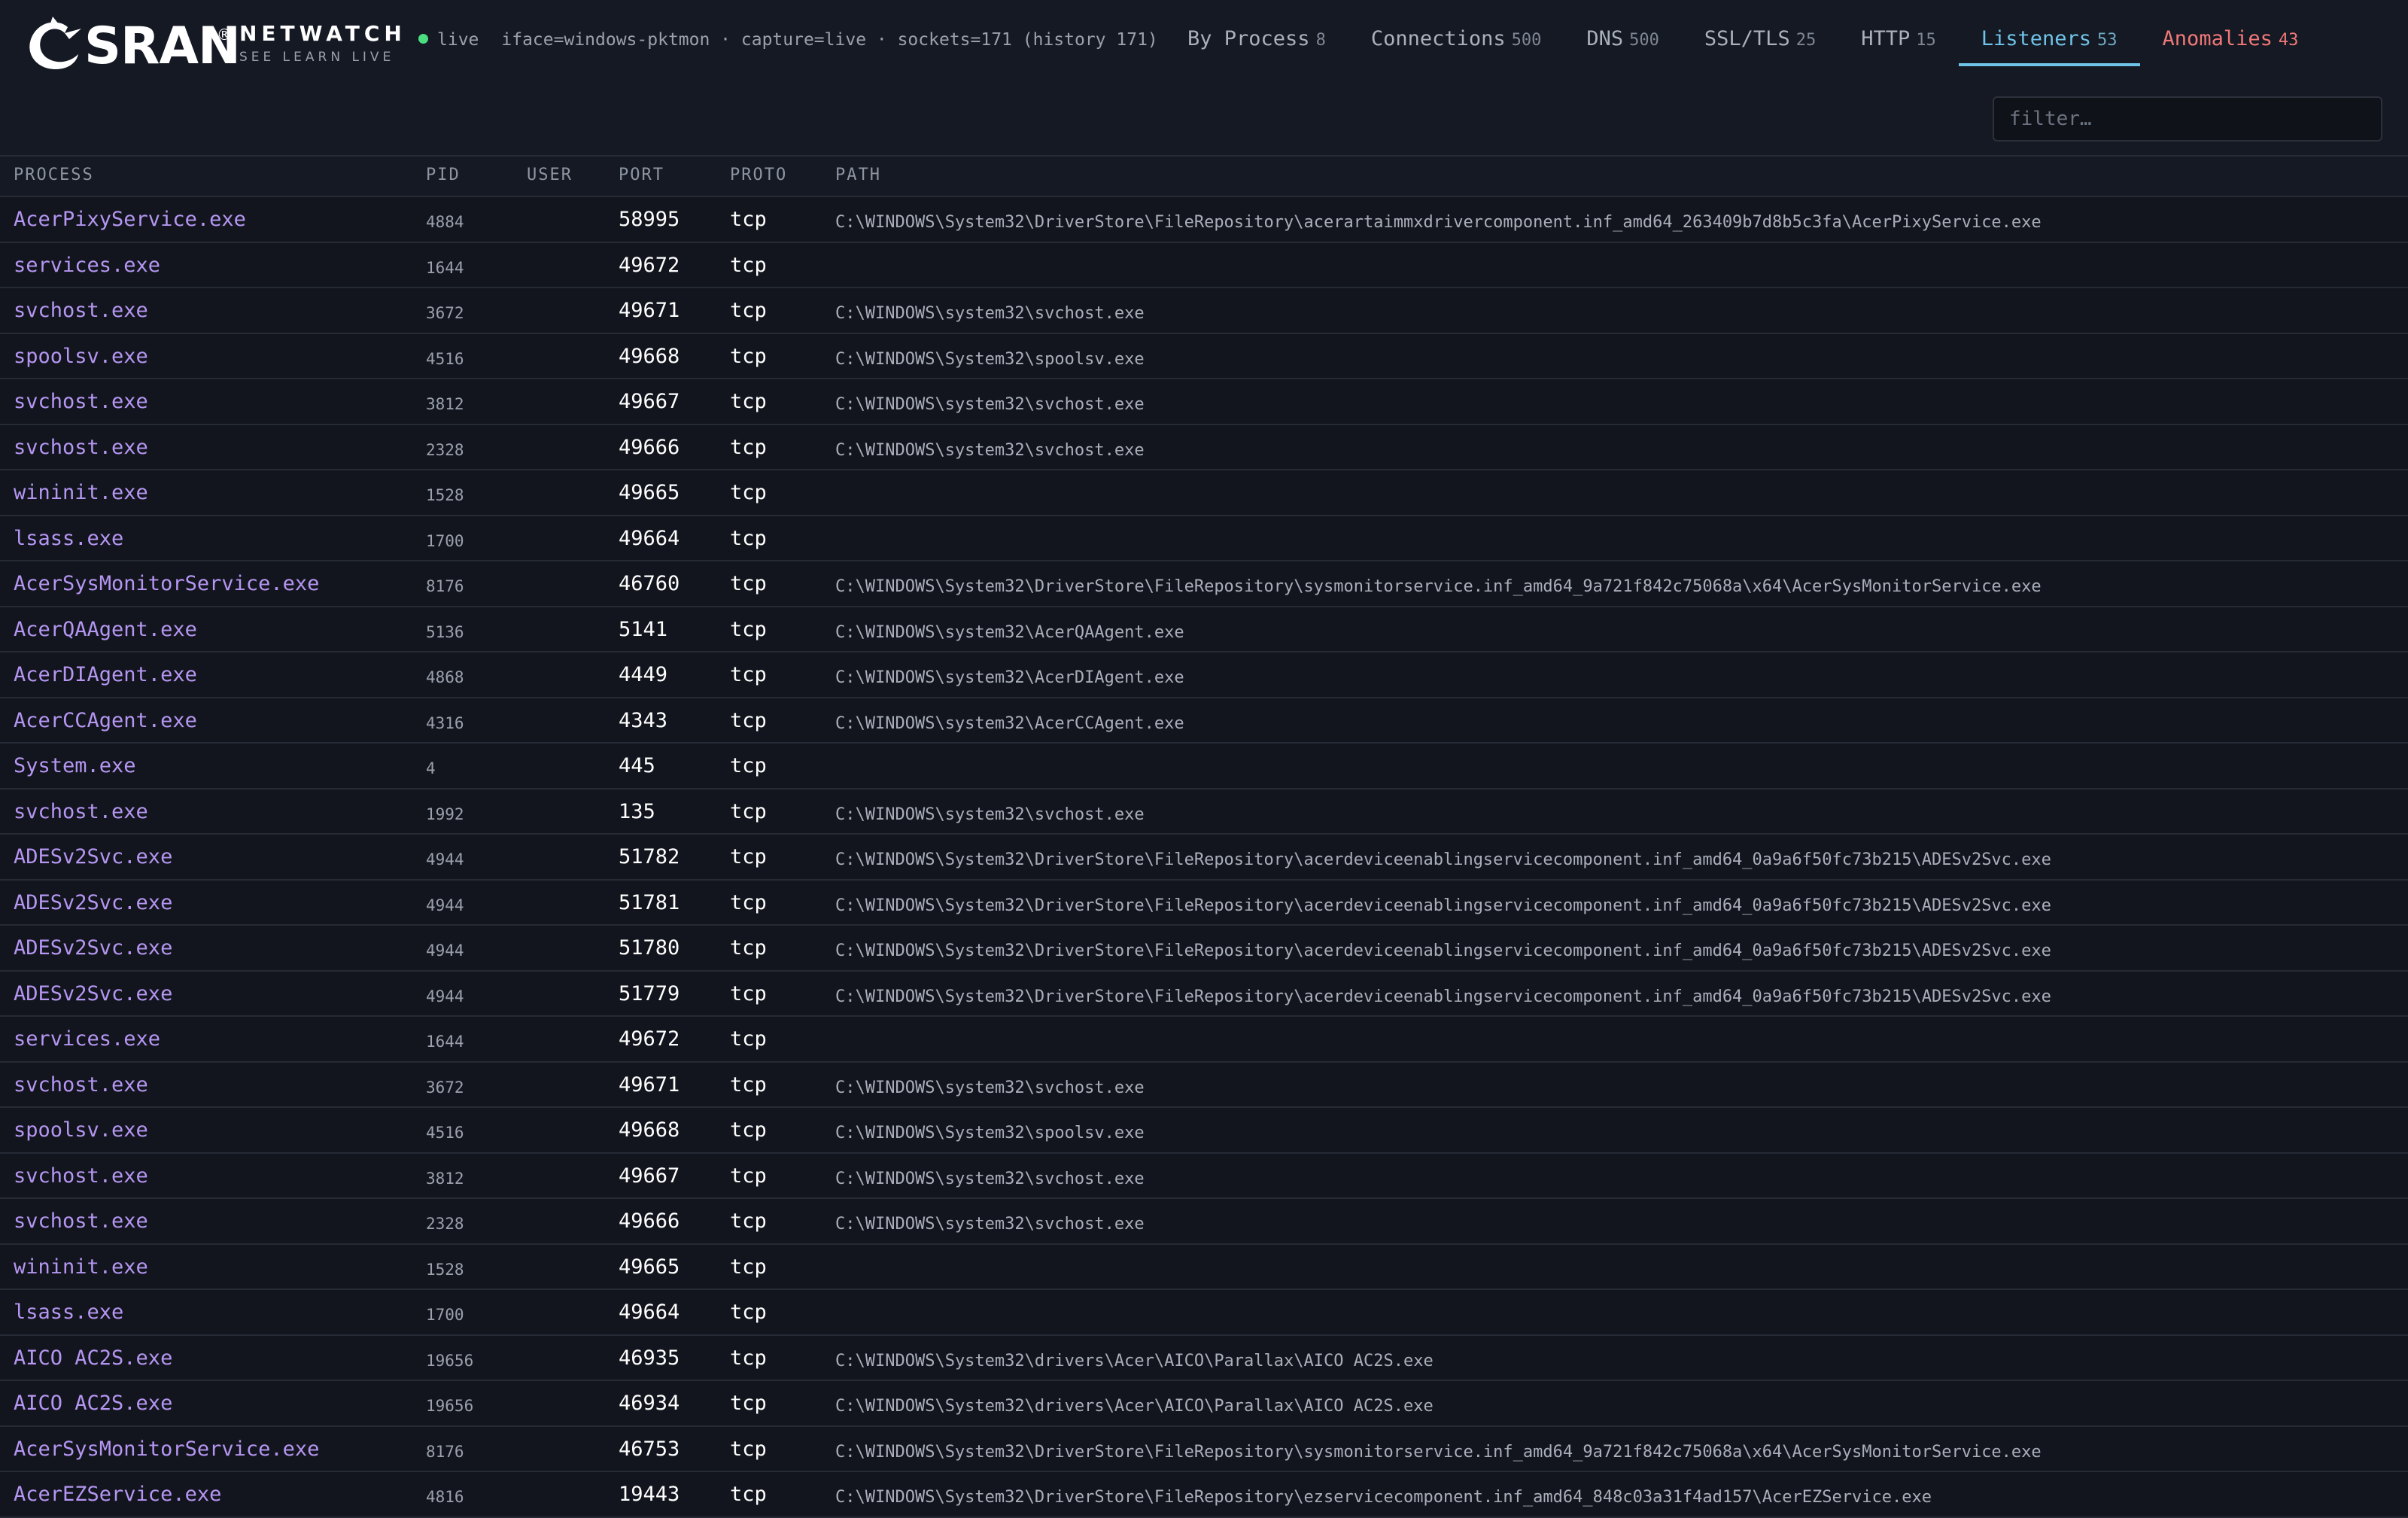 The image size is (2408, 1518). I want to click on process-name: AcerDIAgent.exe, so click(105, 674).